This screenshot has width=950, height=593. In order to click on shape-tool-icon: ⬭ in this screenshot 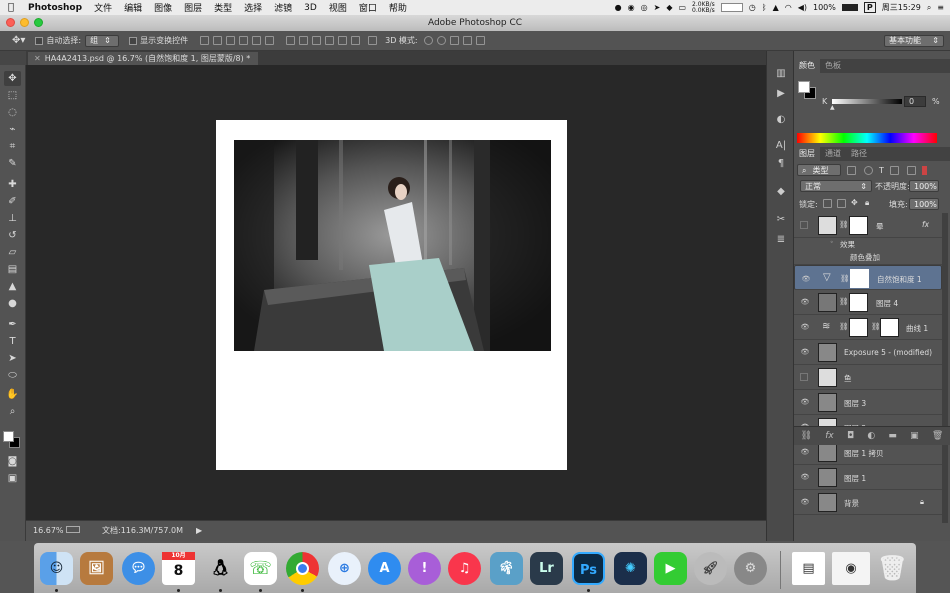, I will do `click(12, 375)`.